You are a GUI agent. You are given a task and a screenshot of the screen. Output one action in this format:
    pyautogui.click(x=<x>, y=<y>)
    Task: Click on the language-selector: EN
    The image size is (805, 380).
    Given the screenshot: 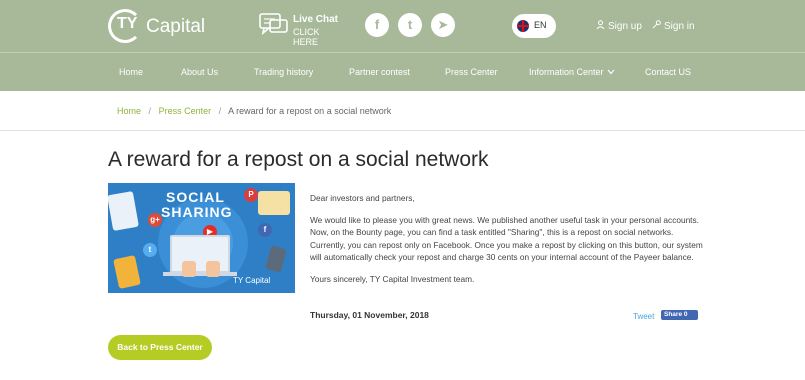 What is the action you would take?
    pyautogui.click(x=534, y=26)
    